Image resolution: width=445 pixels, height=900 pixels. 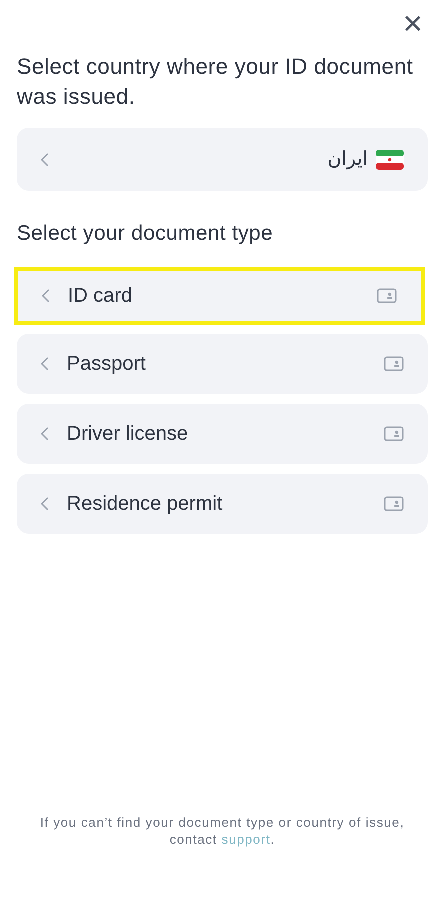 What do you see at coordinates (413, 24) in the screenshot?
I see `close-button: ×` at bounding box center [413, 24].